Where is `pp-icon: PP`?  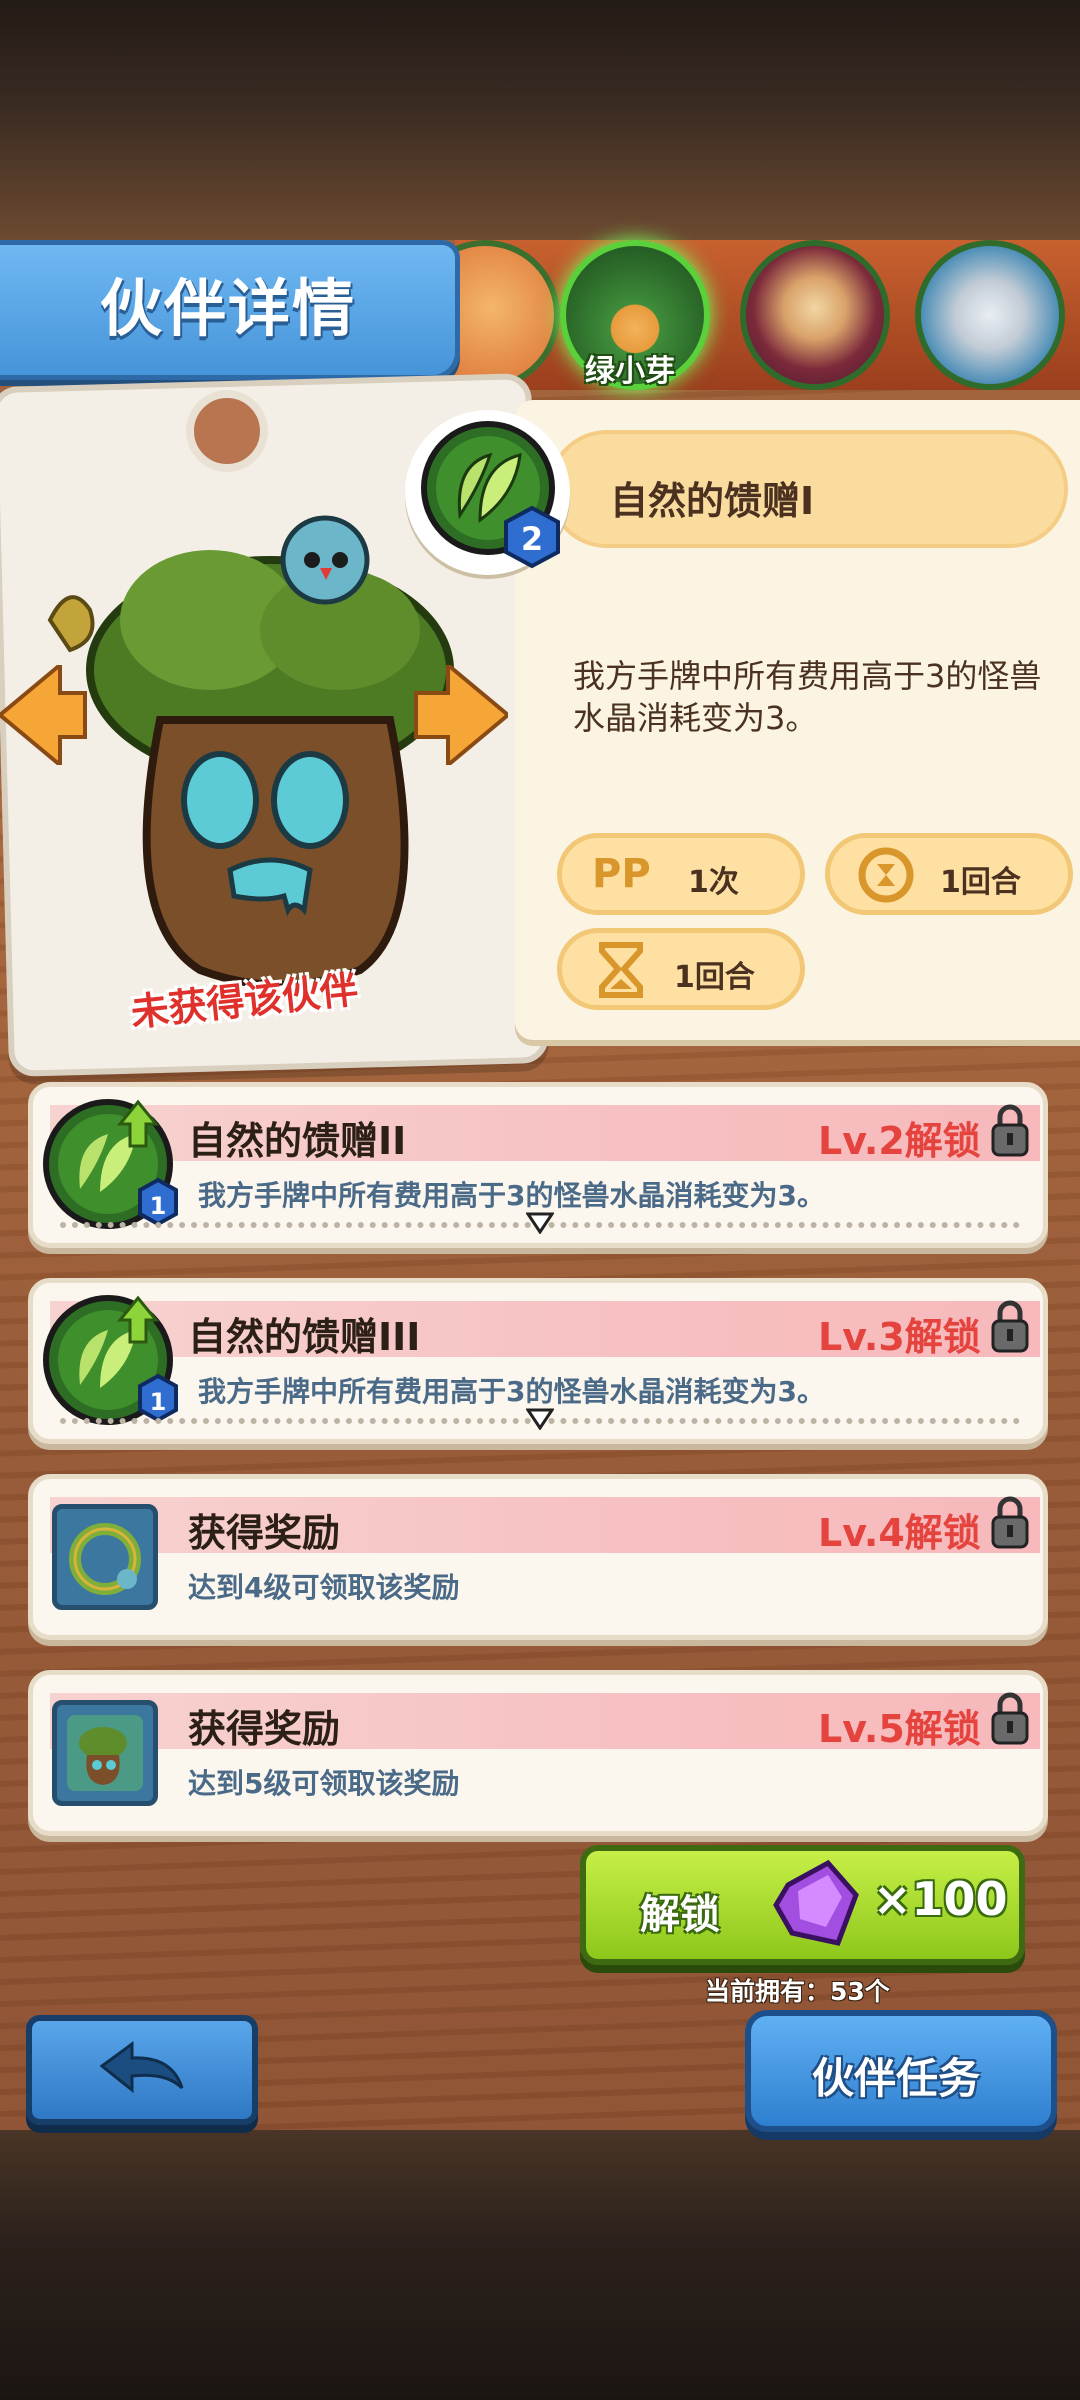 pp-icon: PP is located at coordinates (621, 874).